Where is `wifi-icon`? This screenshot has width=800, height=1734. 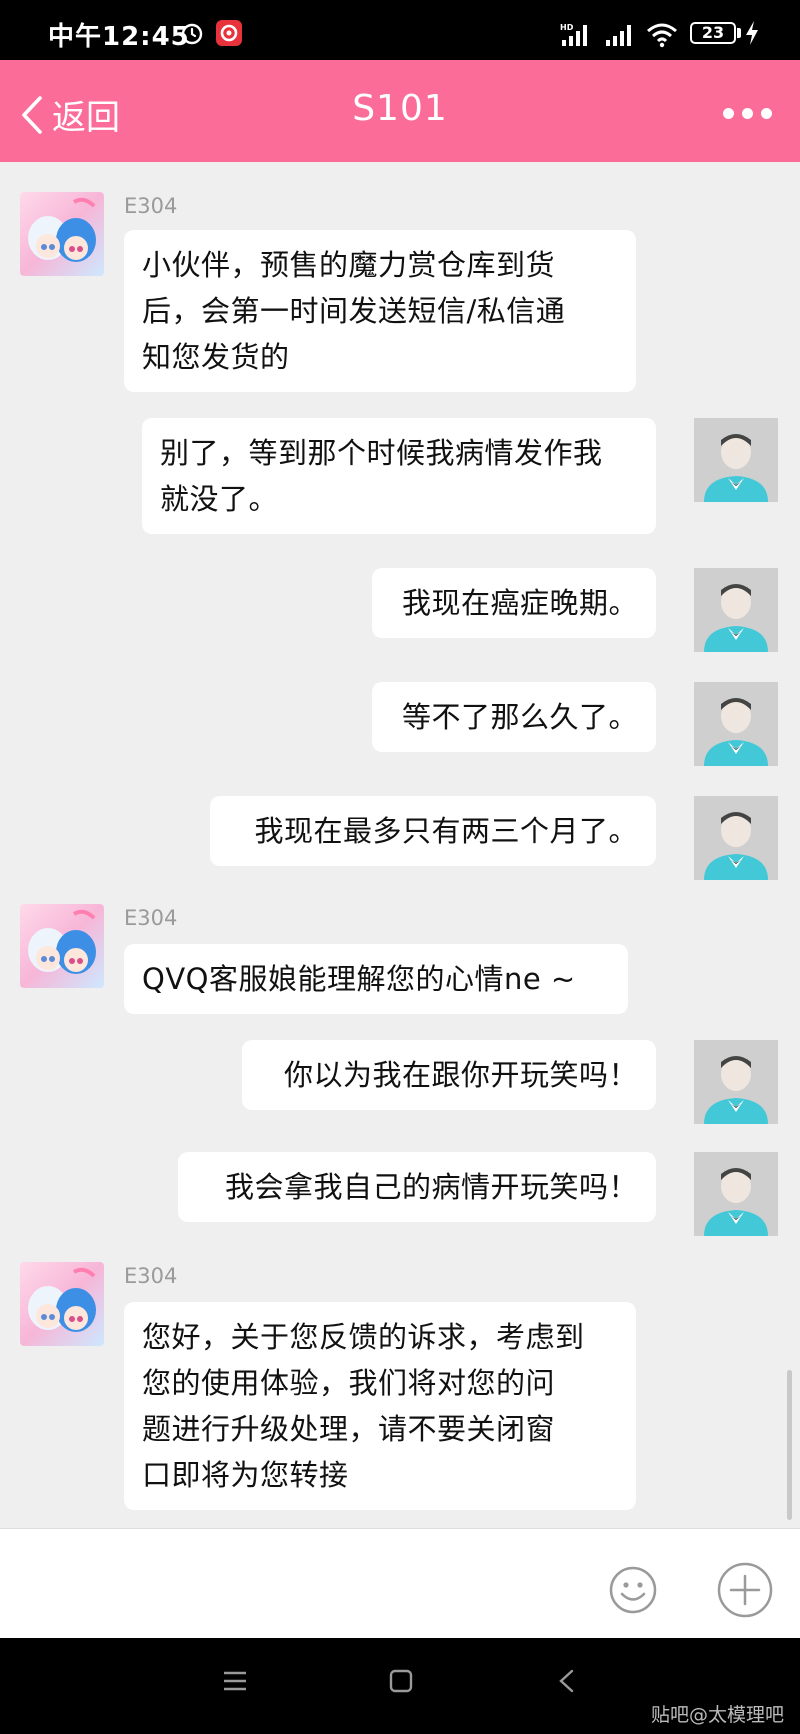
wifi-icon is located at coordinates (662, 35).